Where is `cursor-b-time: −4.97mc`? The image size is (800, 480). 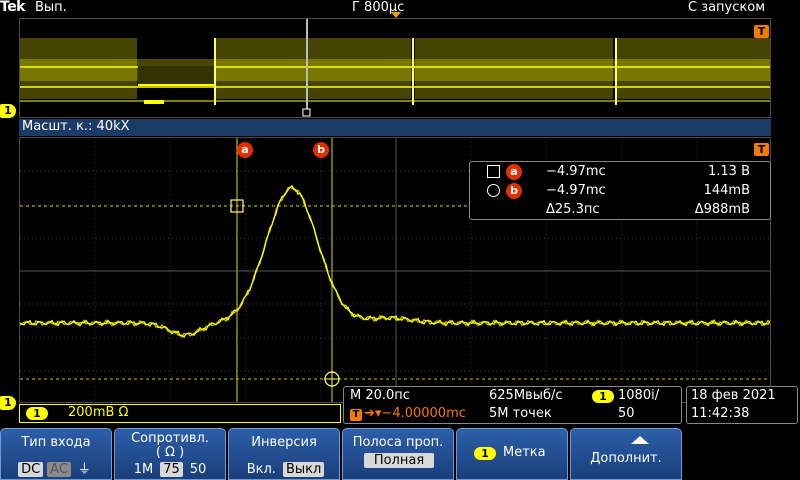
cursor-b-time: −4.97mc is located at coordinates (576, 190).